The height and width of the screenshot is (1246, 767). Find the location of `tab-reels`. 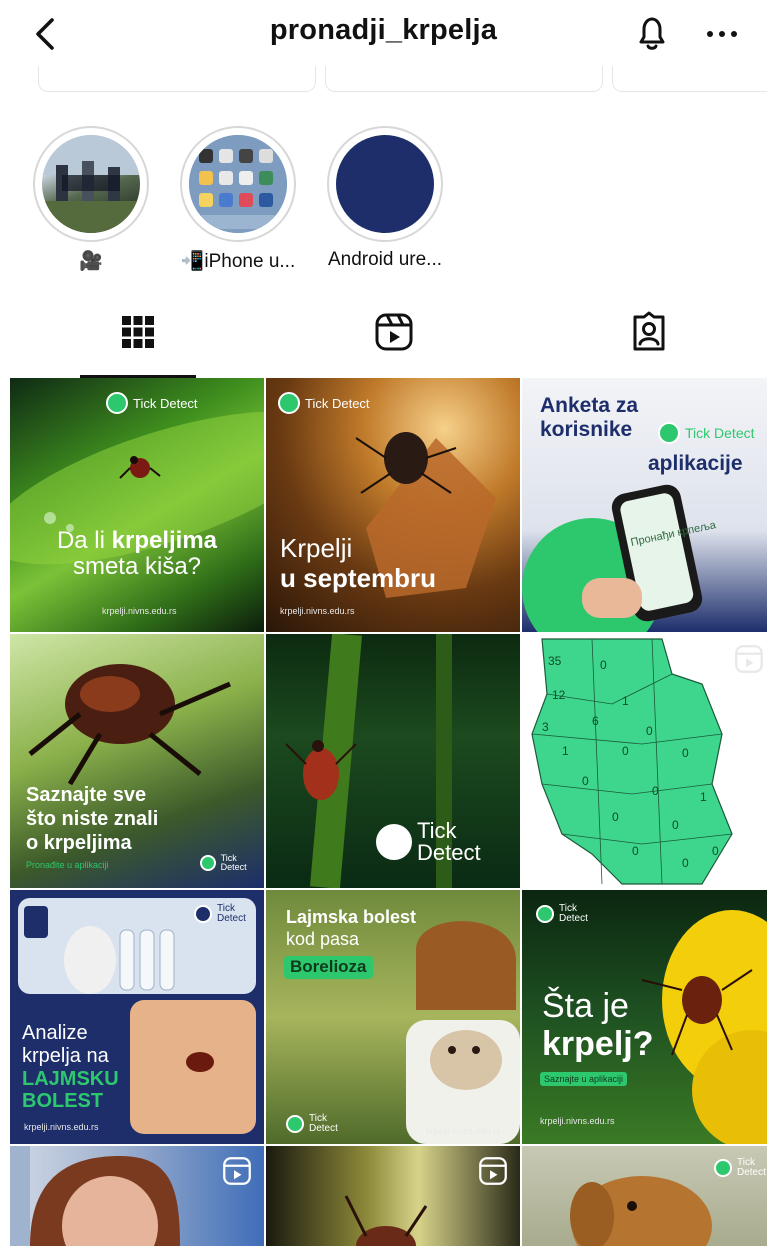

tab-reels is located at coordinates (393, 334).